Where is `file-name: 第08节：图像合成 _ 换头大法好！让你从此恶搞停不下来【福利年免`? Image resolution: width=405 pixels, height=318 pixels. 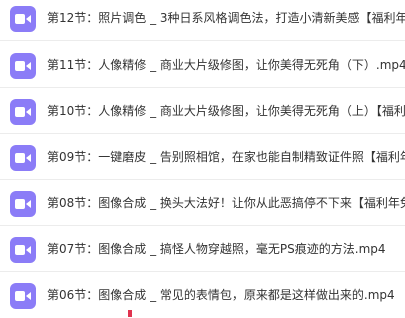
file-name: 第08节：图像合成 _ 换头大法好！让你从此恶搞停不下来【福利年免 is located at coordinates (226, 203).